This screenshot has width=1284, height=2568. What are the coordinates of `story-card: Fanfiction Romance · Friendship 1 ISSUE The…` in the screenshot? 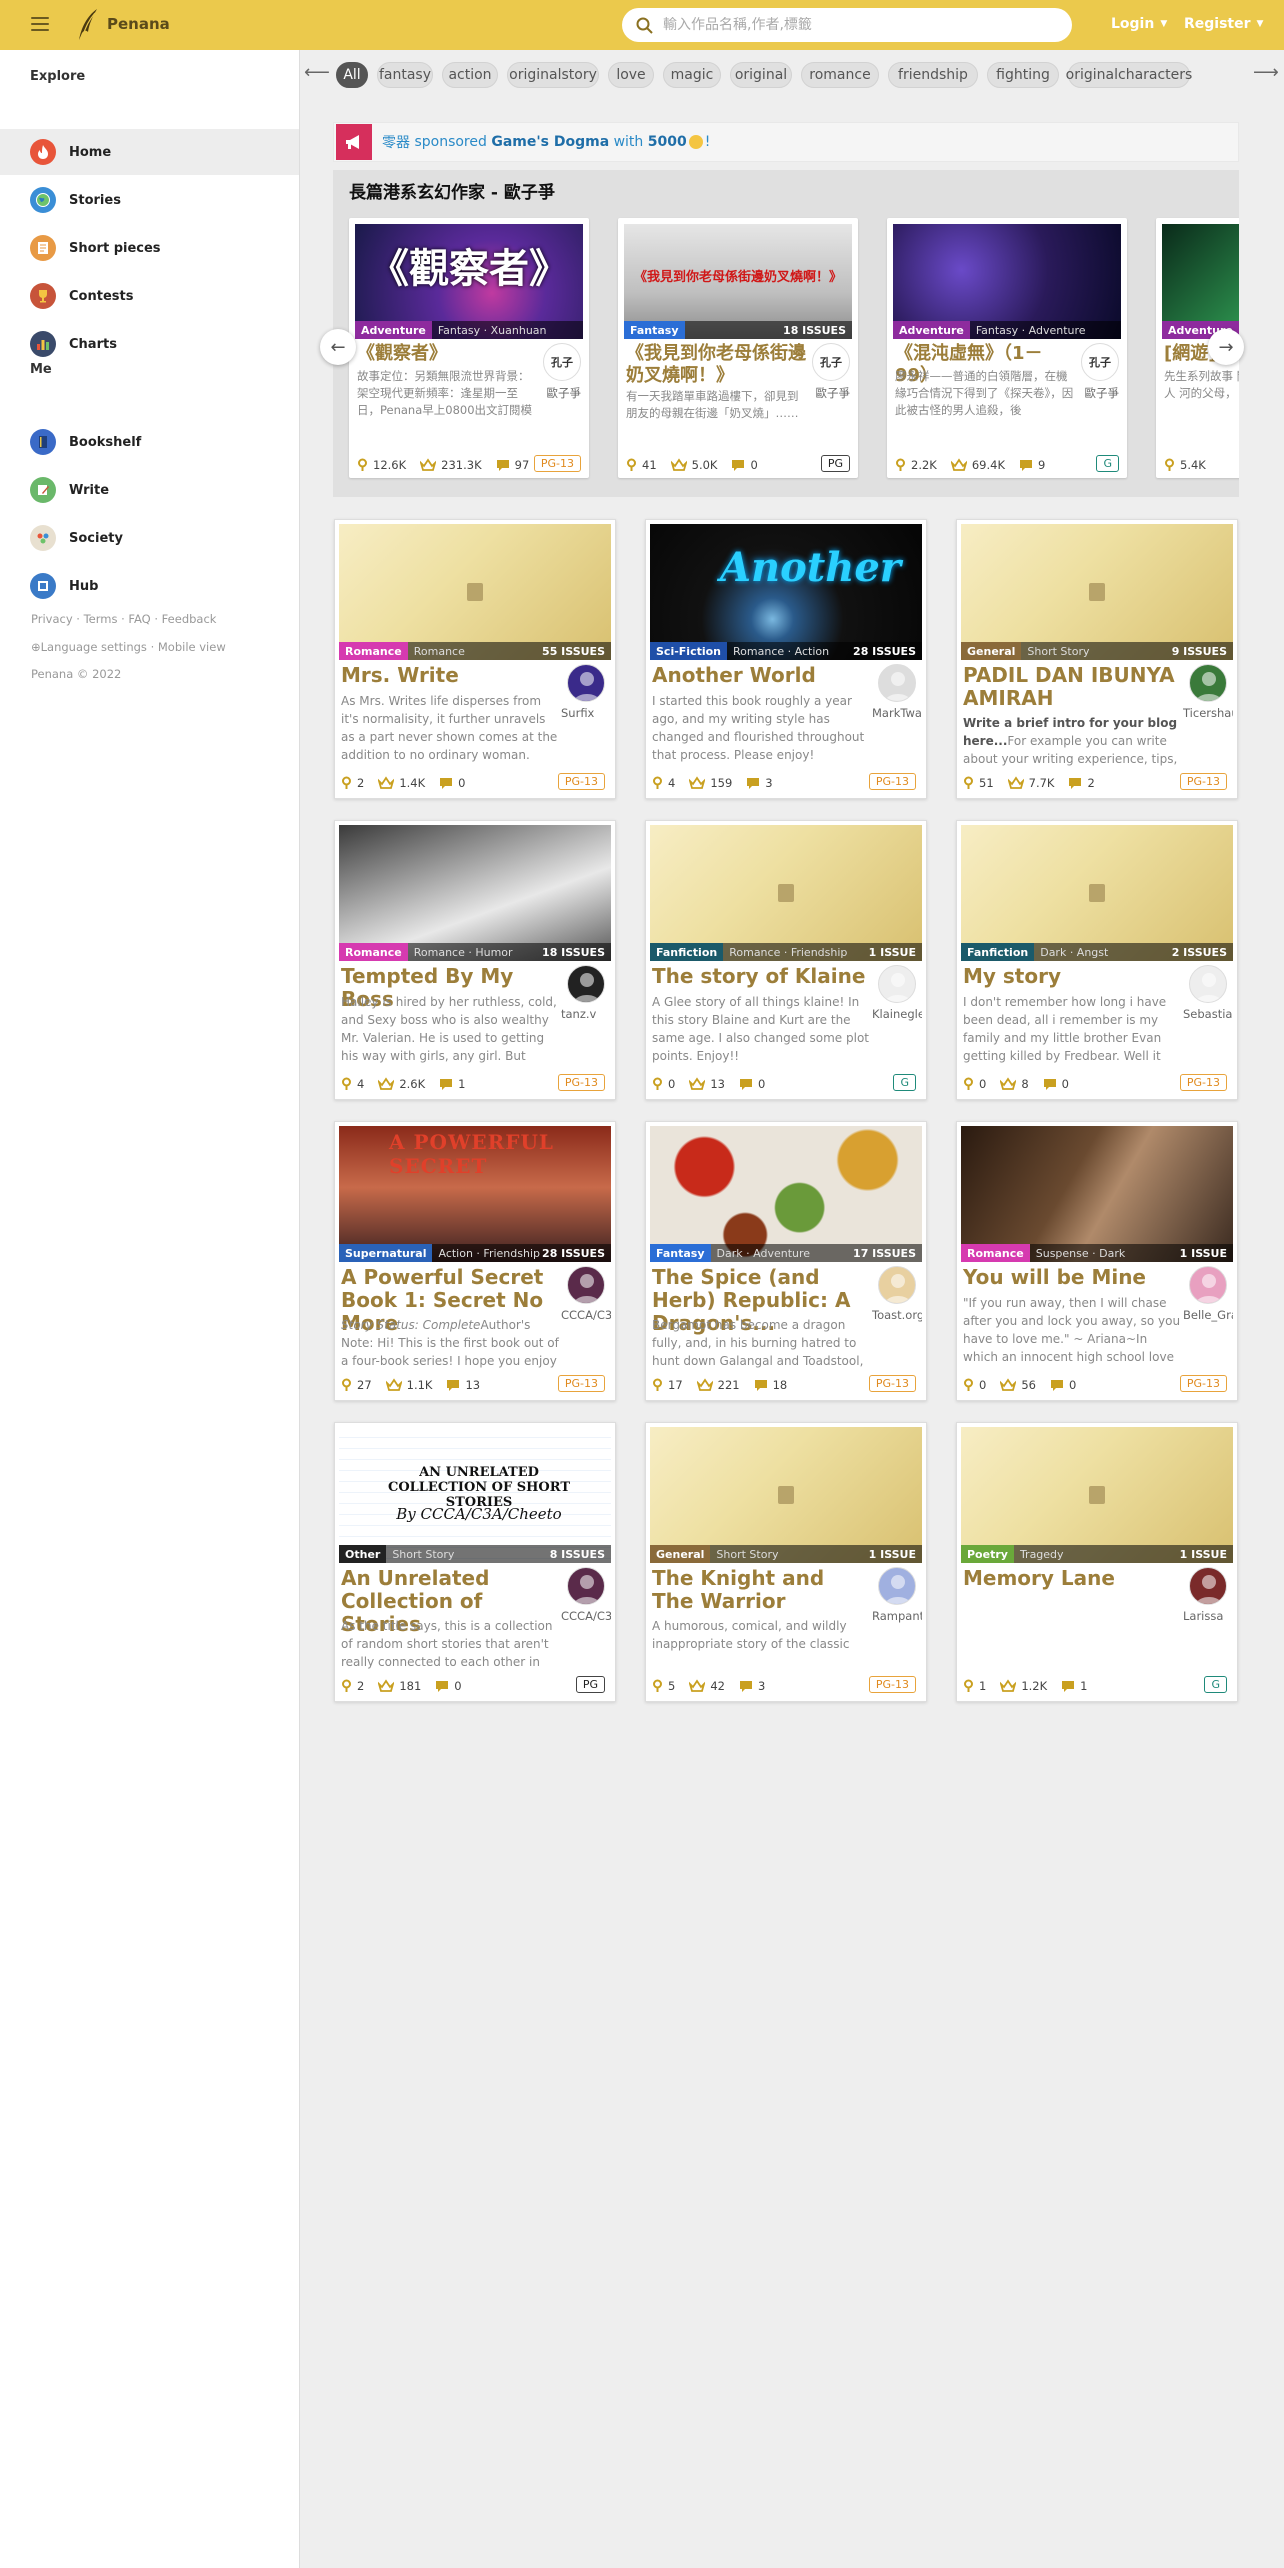 It's located at (786, 960).